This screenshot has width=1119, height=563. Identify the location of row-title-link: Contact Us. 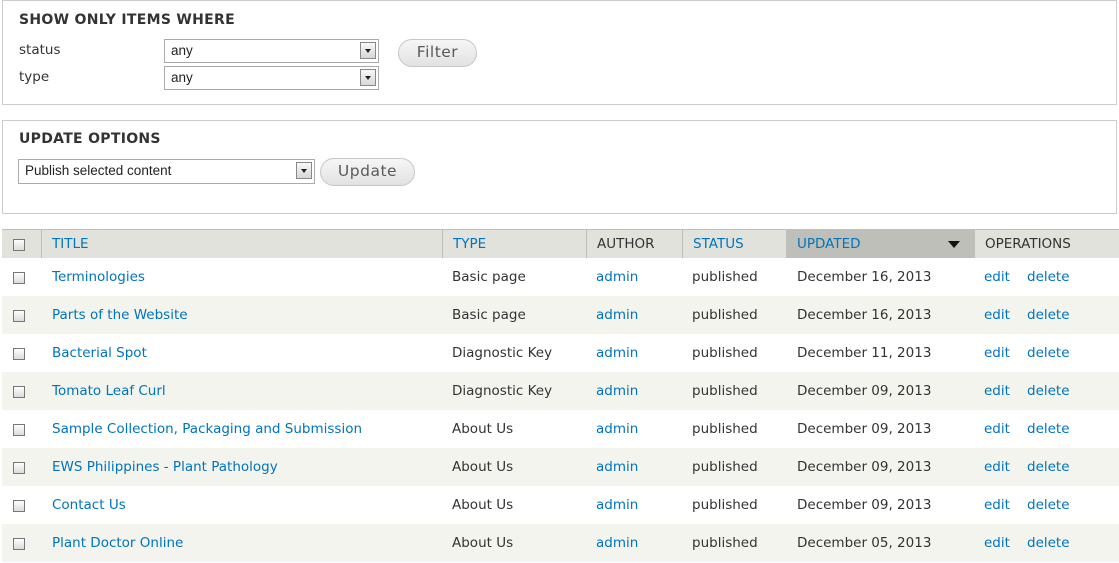
(89, 505).